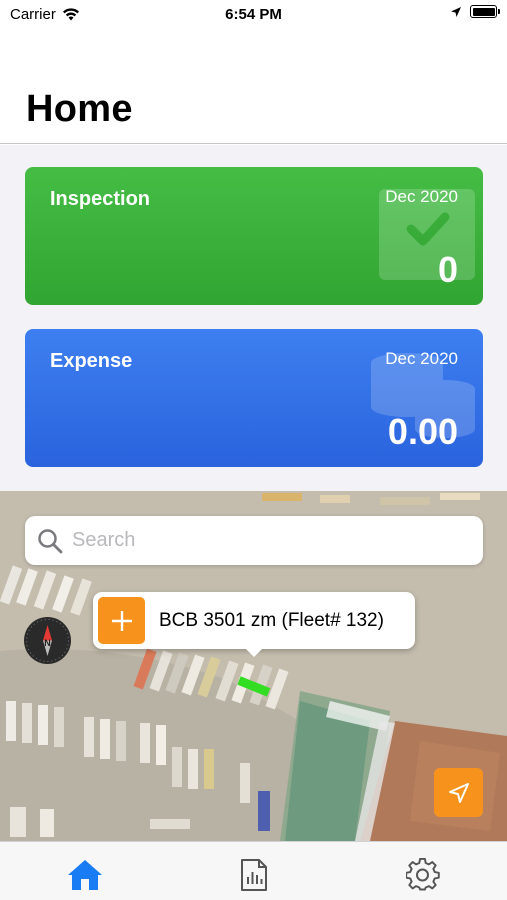 The width and height of the screenshot is (507, 900). I want to click on navigation-header: Home, so click(253, 87).